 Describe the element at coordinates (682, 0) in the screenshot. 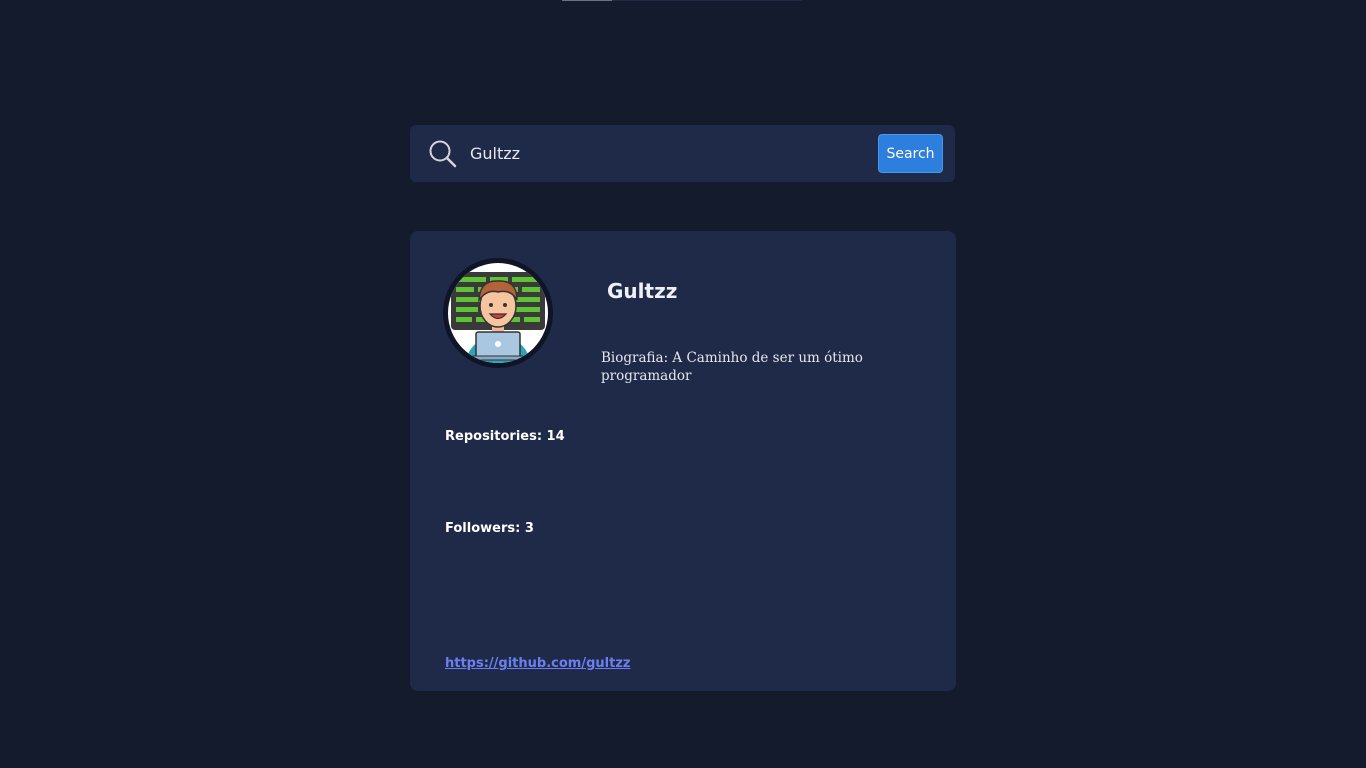

I see `top-progress-strip` at that location.